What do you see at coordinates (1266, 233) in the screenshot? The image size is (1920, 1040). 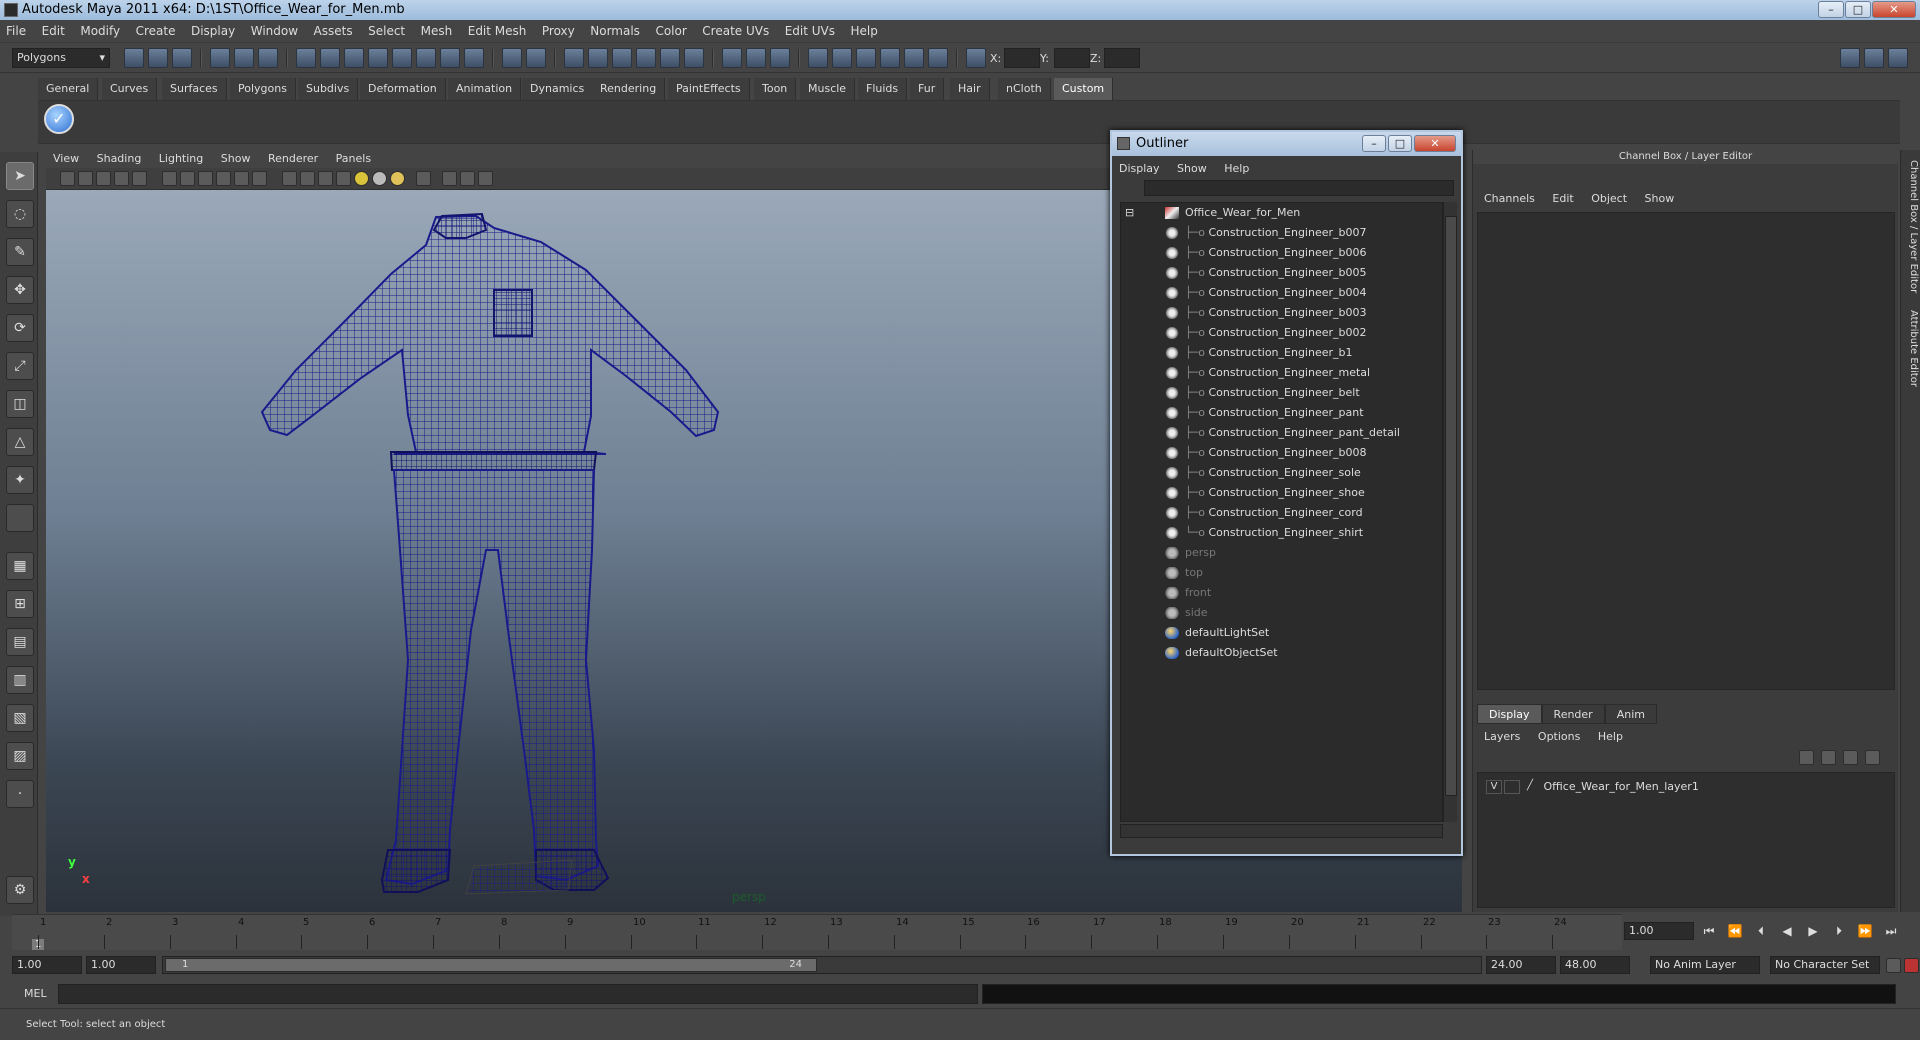 I see `outliner-item-child: ├─o Construction_Engineer_b007` at bounding box center [1266, 233].